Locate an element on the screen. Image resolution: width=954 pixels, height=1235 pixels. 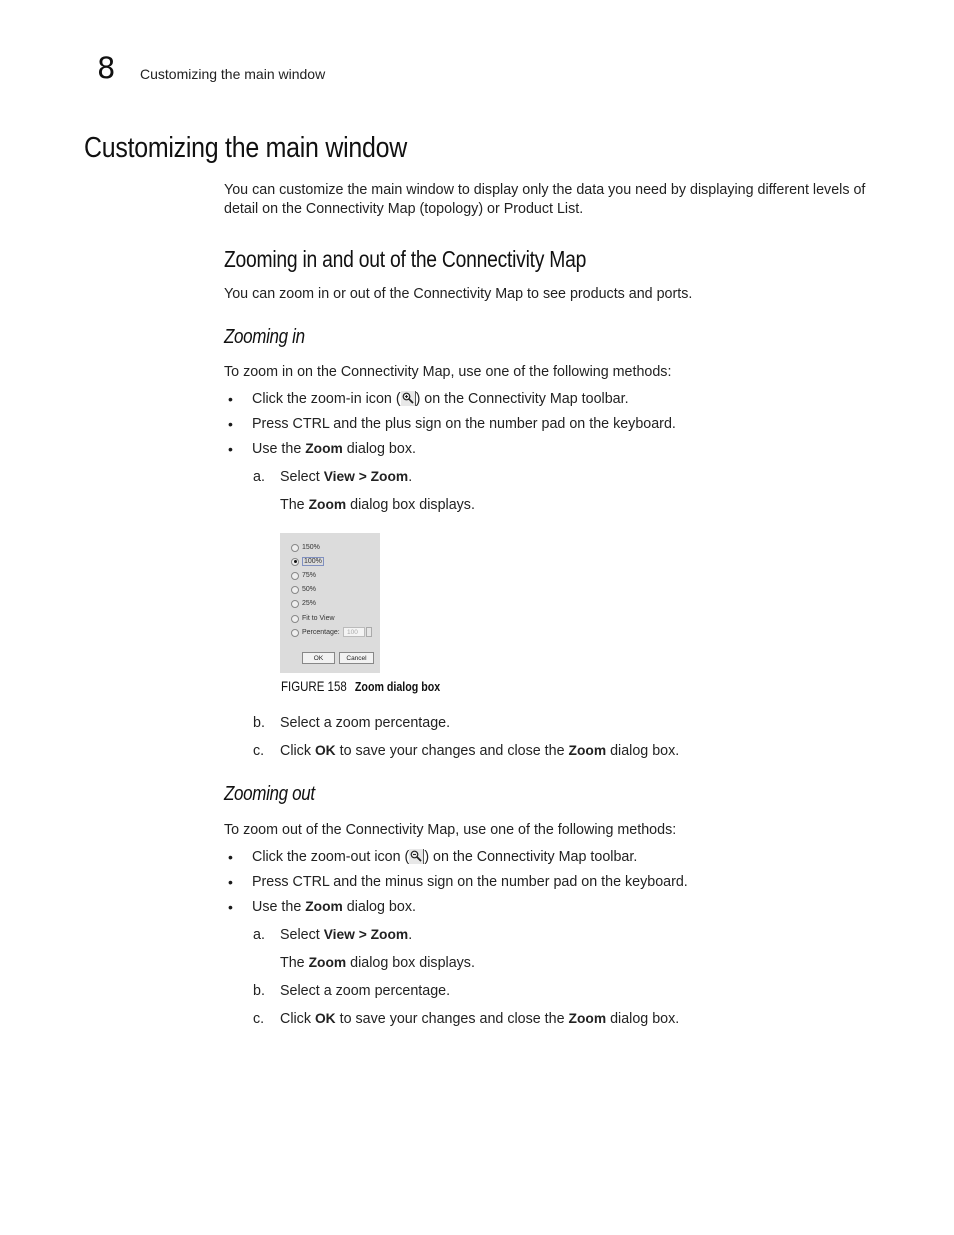
option-50: 50% is located at coordinates (303, 589).